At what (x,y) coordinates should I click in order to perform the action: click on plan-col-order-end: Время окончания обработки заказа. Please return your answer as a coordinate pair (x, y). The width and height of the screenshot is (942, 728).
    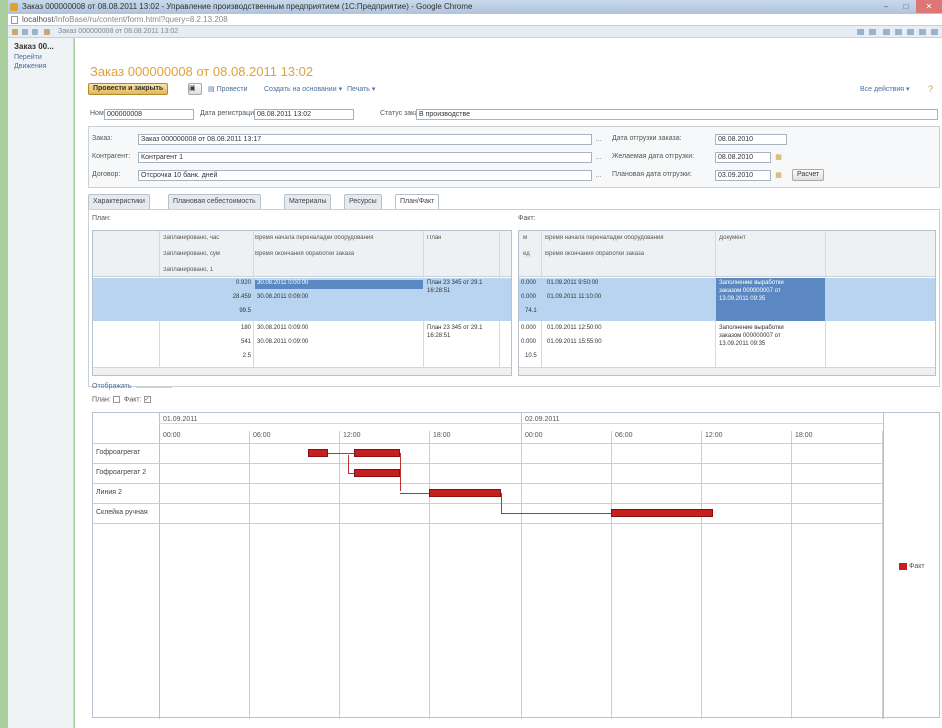
    Looking at the image, I should click on (304, 254).